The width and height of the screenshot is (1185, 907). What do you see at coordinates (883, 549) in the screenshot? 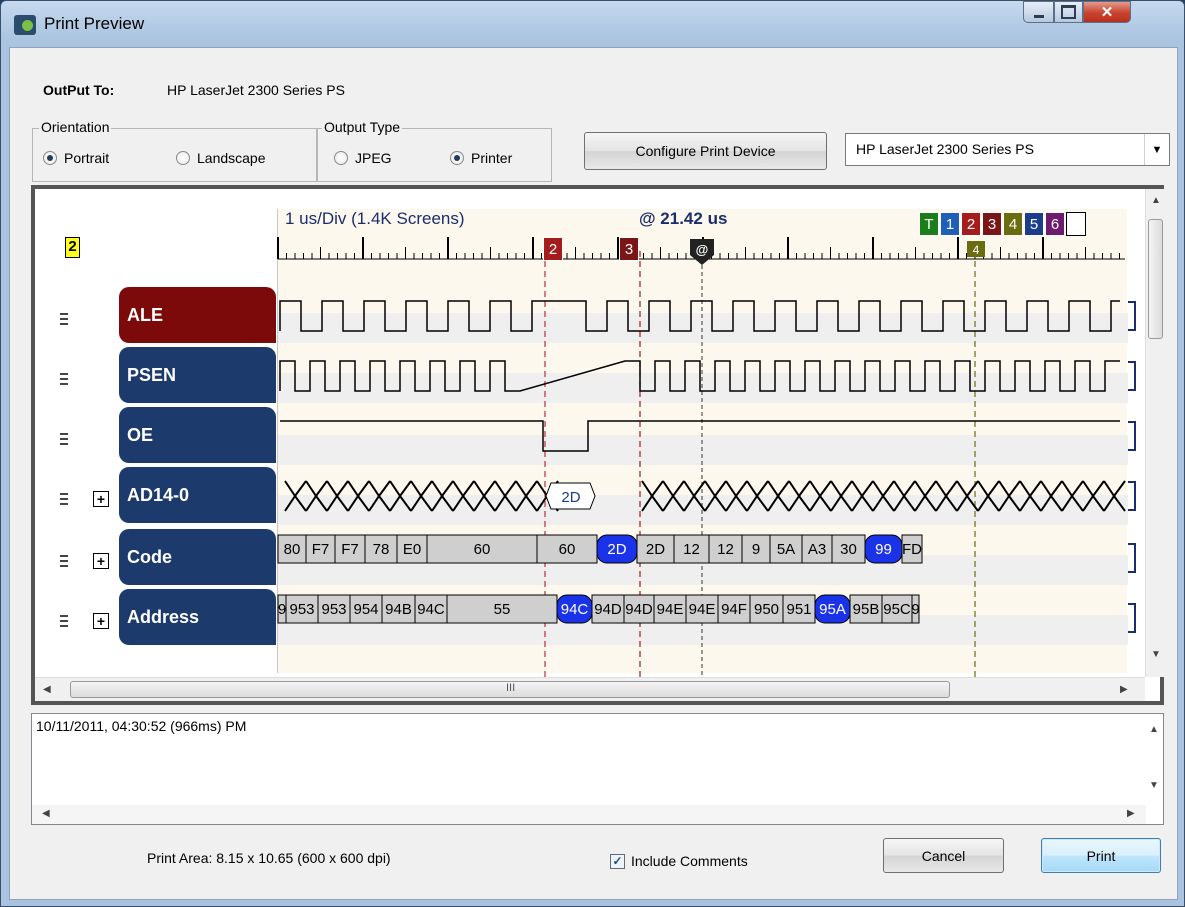
I see `bus-cell-value: 99` at bounding box center [883, 549].